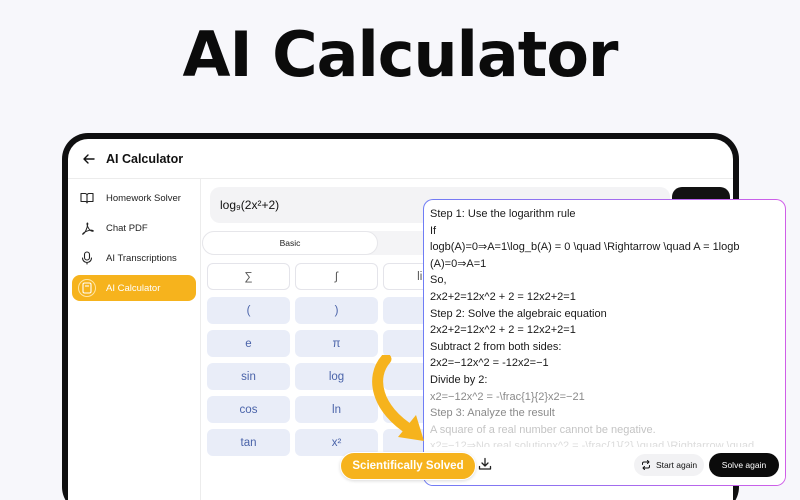  I want to click on curved-arrow-icon, so click(398, 398).